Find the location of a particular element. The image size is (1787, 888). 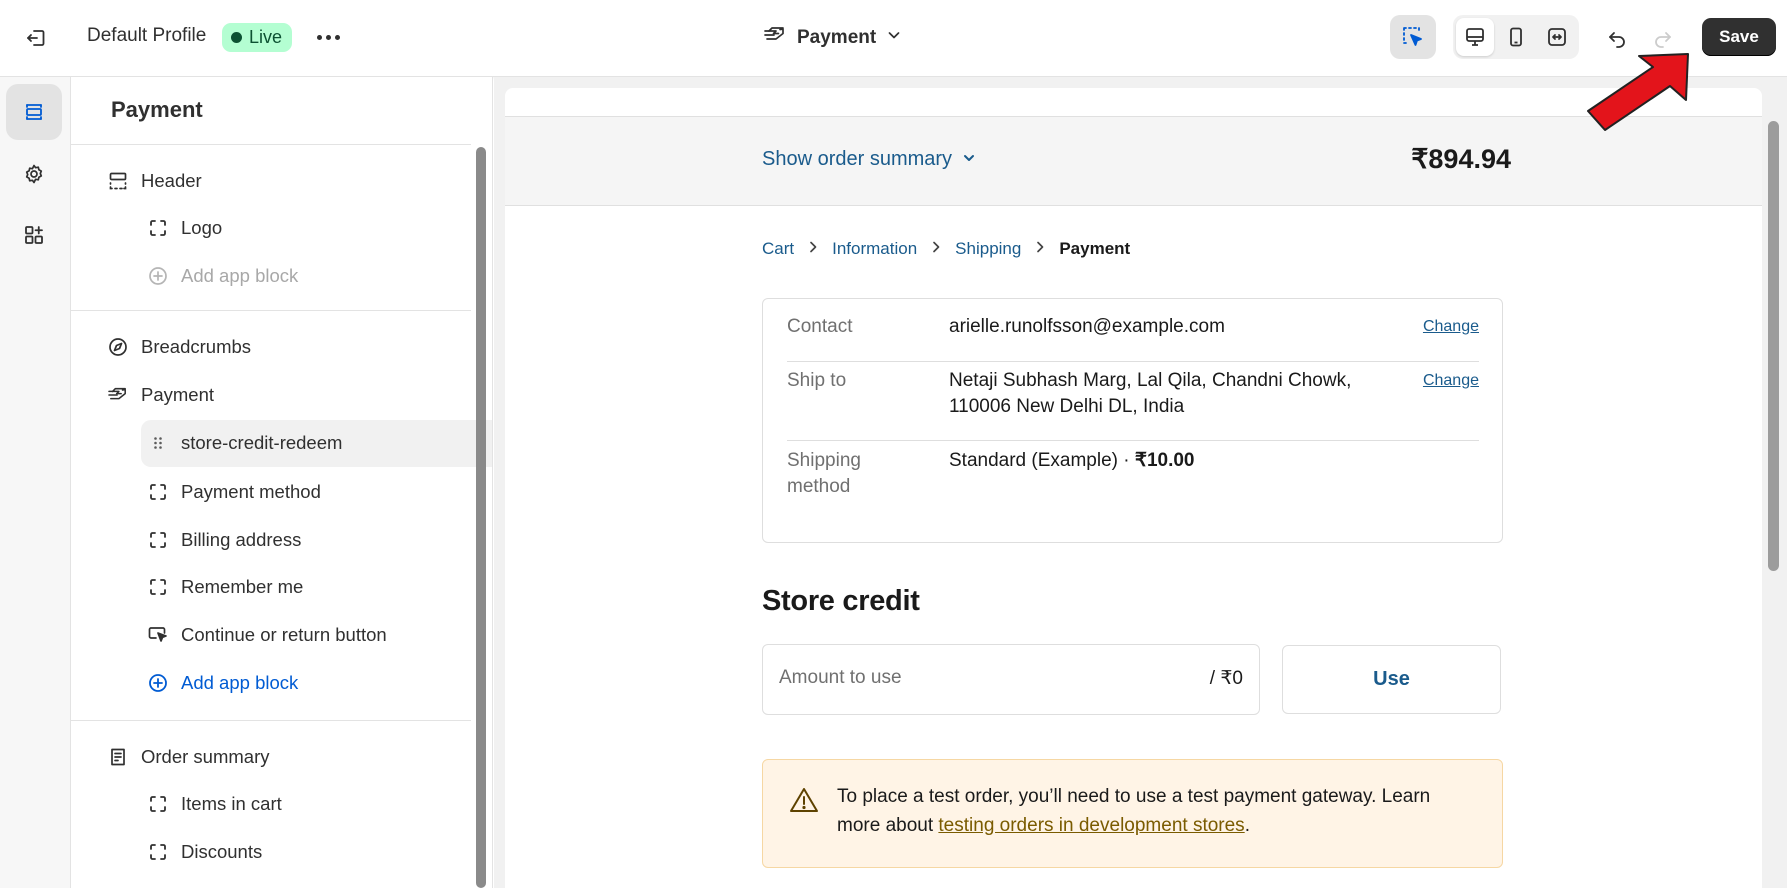

sidebar-item-label: Billing address is located at coordinates (241, 539).